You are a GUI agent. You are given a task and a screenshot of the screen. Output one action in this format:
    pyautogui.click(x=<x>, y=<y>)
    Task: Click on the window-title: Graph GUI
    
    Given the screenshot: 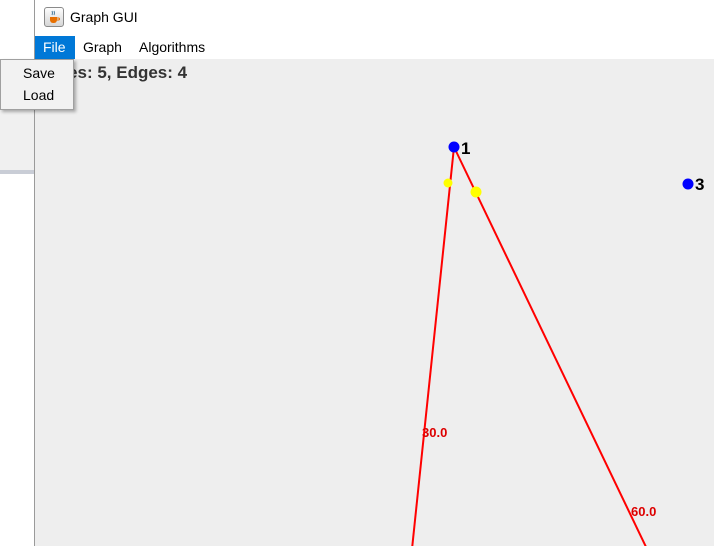 What is the action you would take?
    pyautogui.click(x=104, y=17)
    